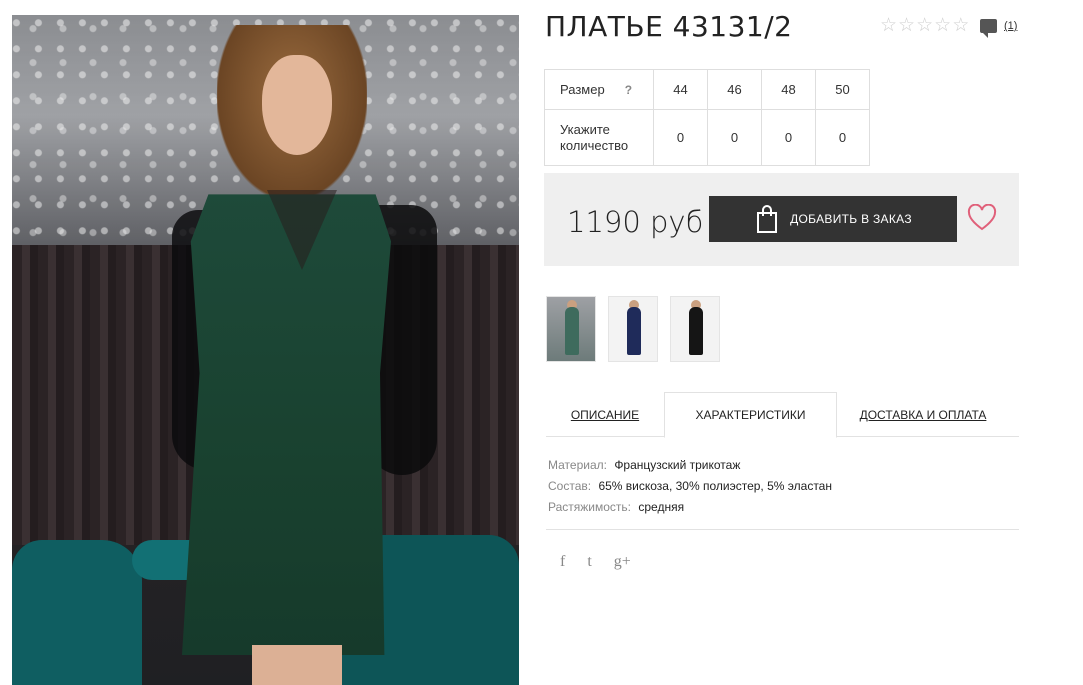 Image resolution: width=1083 pixels, height=685 pixels. What do you see at coordinates (605, 414) in the screenshot?
I see `tab-description: ОПИСАНИЕ` at bounding box center [605, 414].